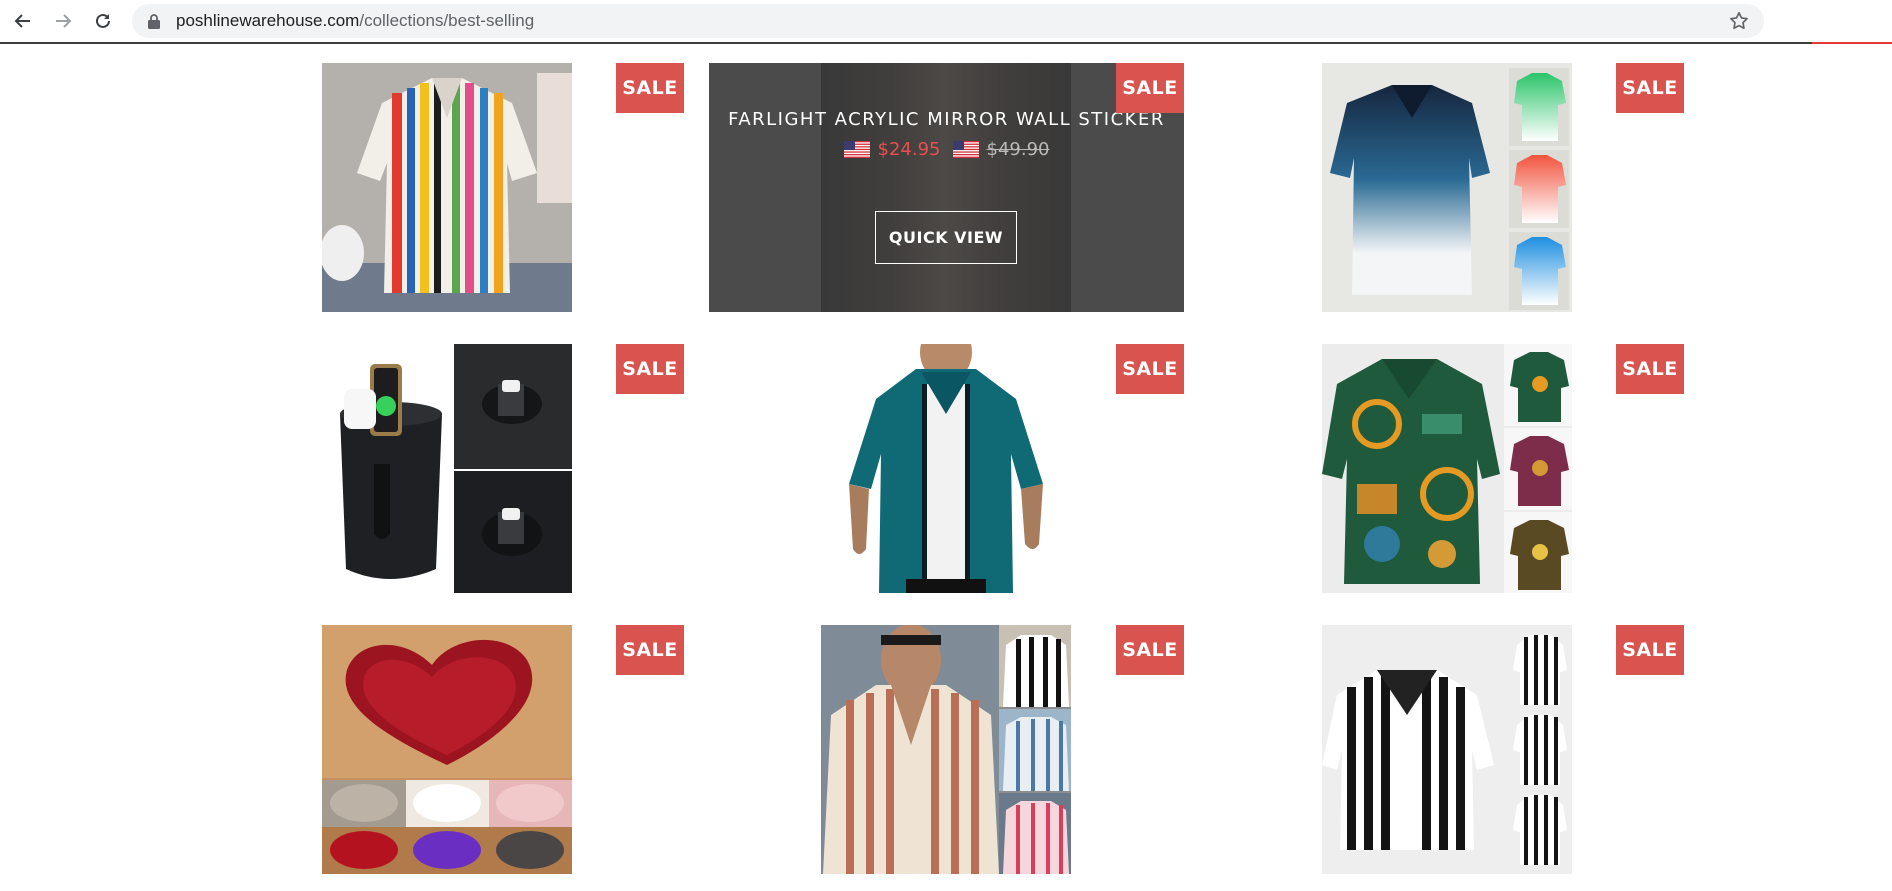  What do you see at coordinates (447, 468) in the screenshot?
I see `product-image-car-cup-wireless-charger` at bounding box center [447, 468].